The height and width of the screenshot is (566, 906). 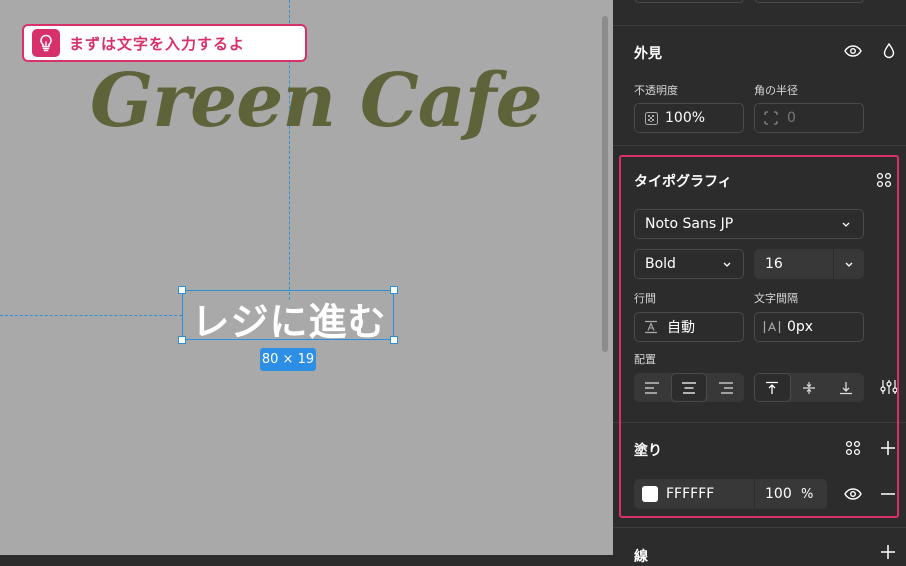 I want to click on fill-title: 塗り, so click(x=648, y=451).